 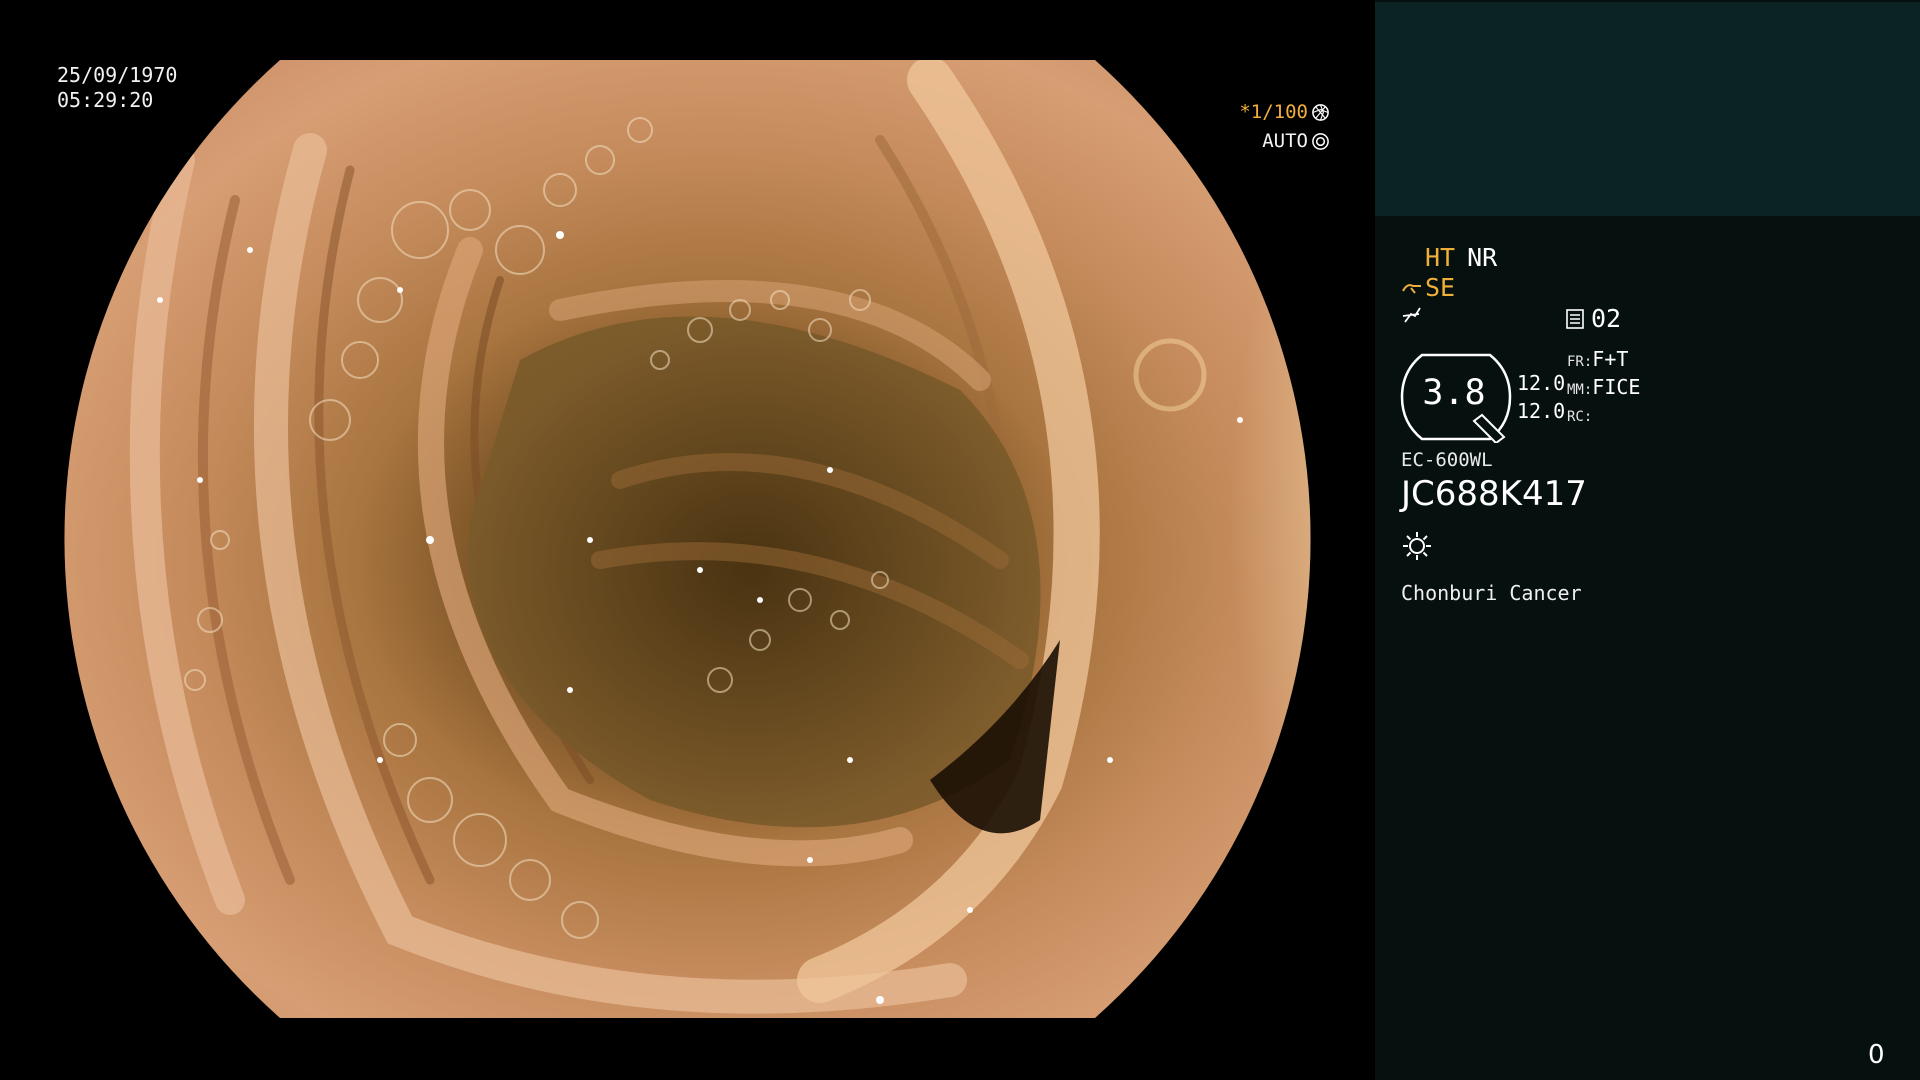 What do you see at coordinates (1541, 383) in the screenshot?
I see `gauge-number-1: 12.0` at bounding box center [1541, 383].